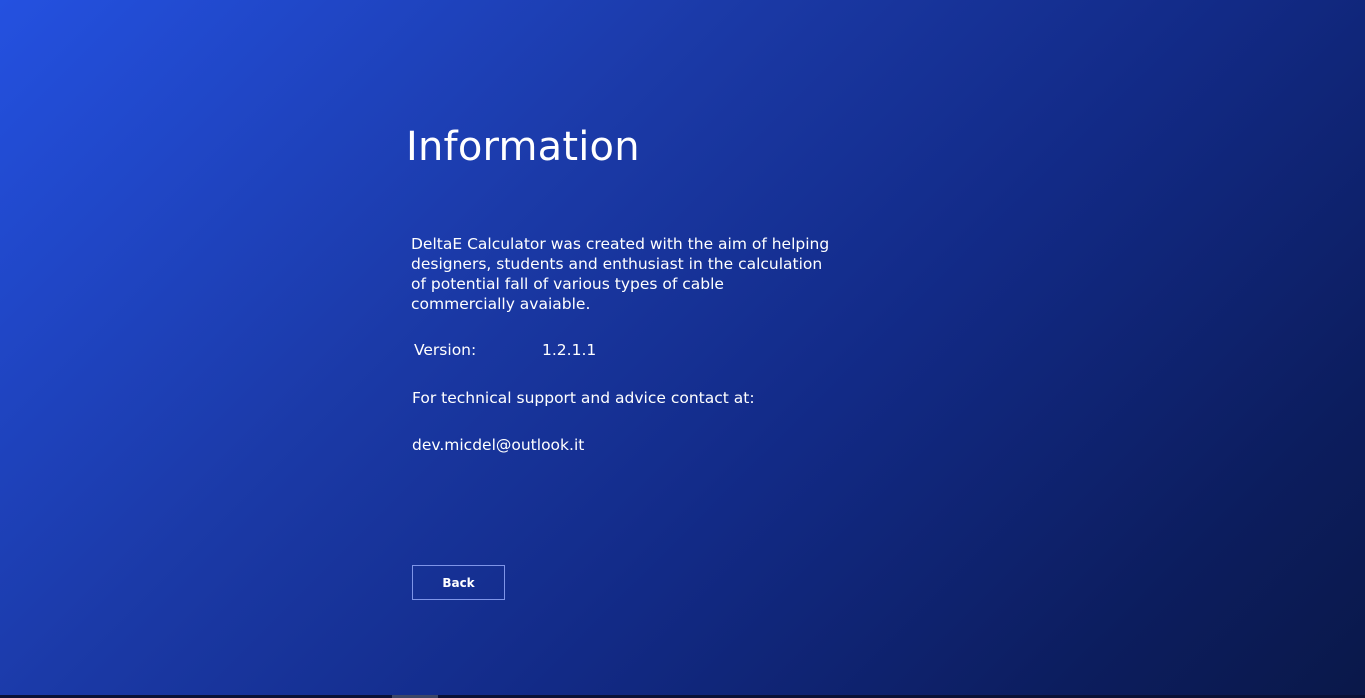 This screenshot has width=1365, height=698. Describe the element at coordinates (445, 350) in the screenshot. I see `version-label: Version:` at that location.